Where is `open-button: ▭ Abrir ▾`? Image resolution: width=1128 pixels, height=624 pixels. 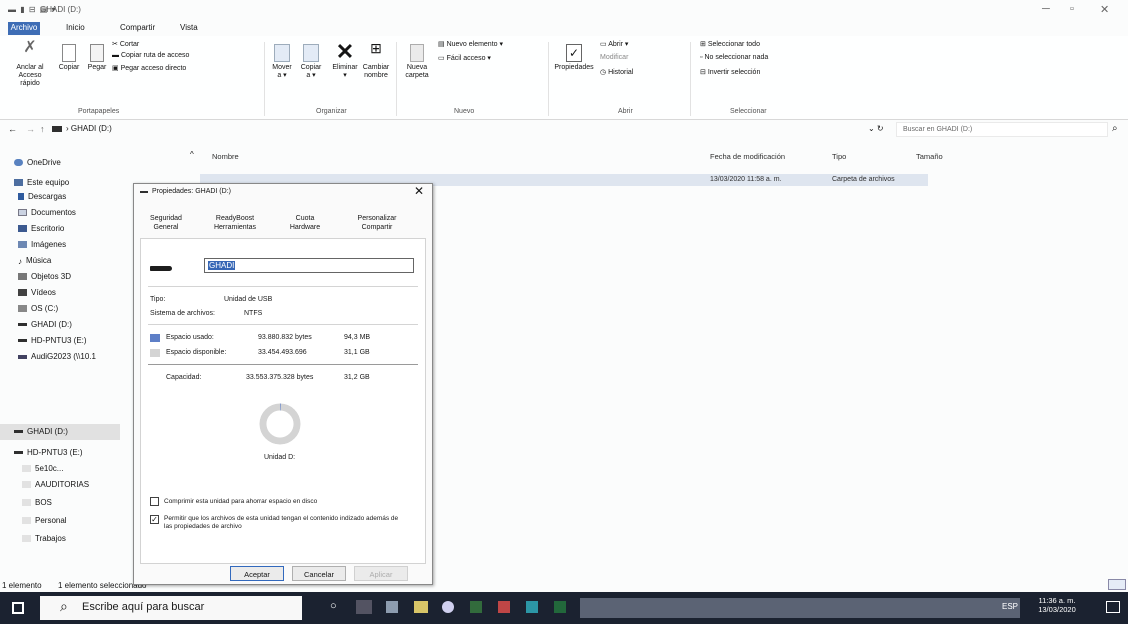 open-button: ▭ Abrir ▾ is located at coordinates (614, 44).